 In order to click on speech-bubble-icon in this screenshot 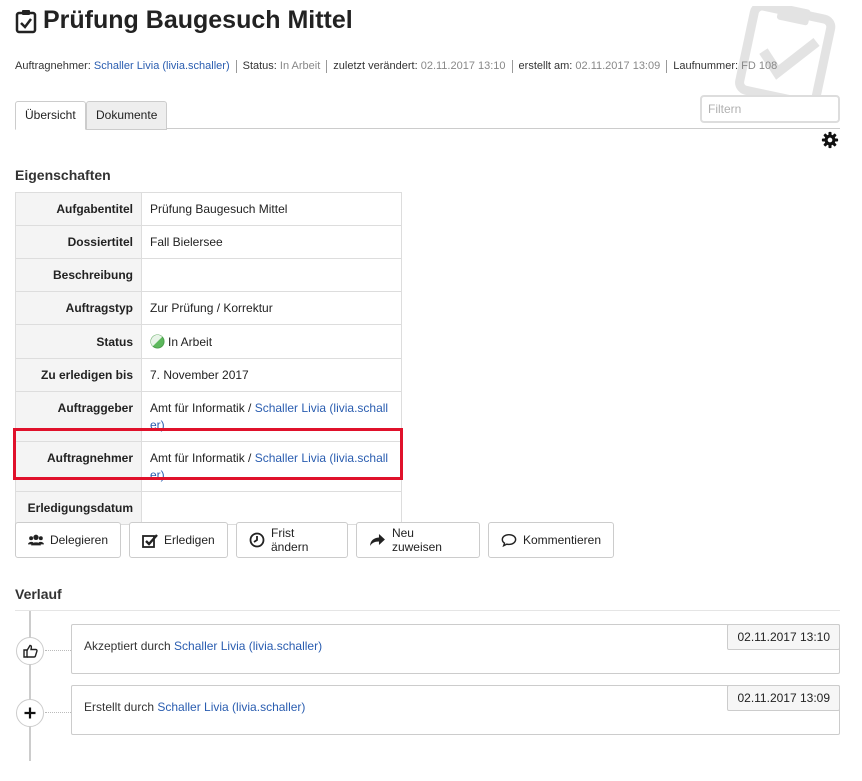, I will do `click(509, 540)`.